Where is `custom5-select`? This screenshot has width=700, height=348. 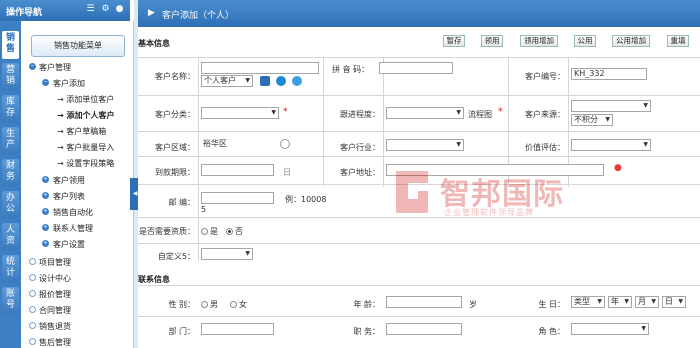
custom5-select is located at coordinates (227, 254).